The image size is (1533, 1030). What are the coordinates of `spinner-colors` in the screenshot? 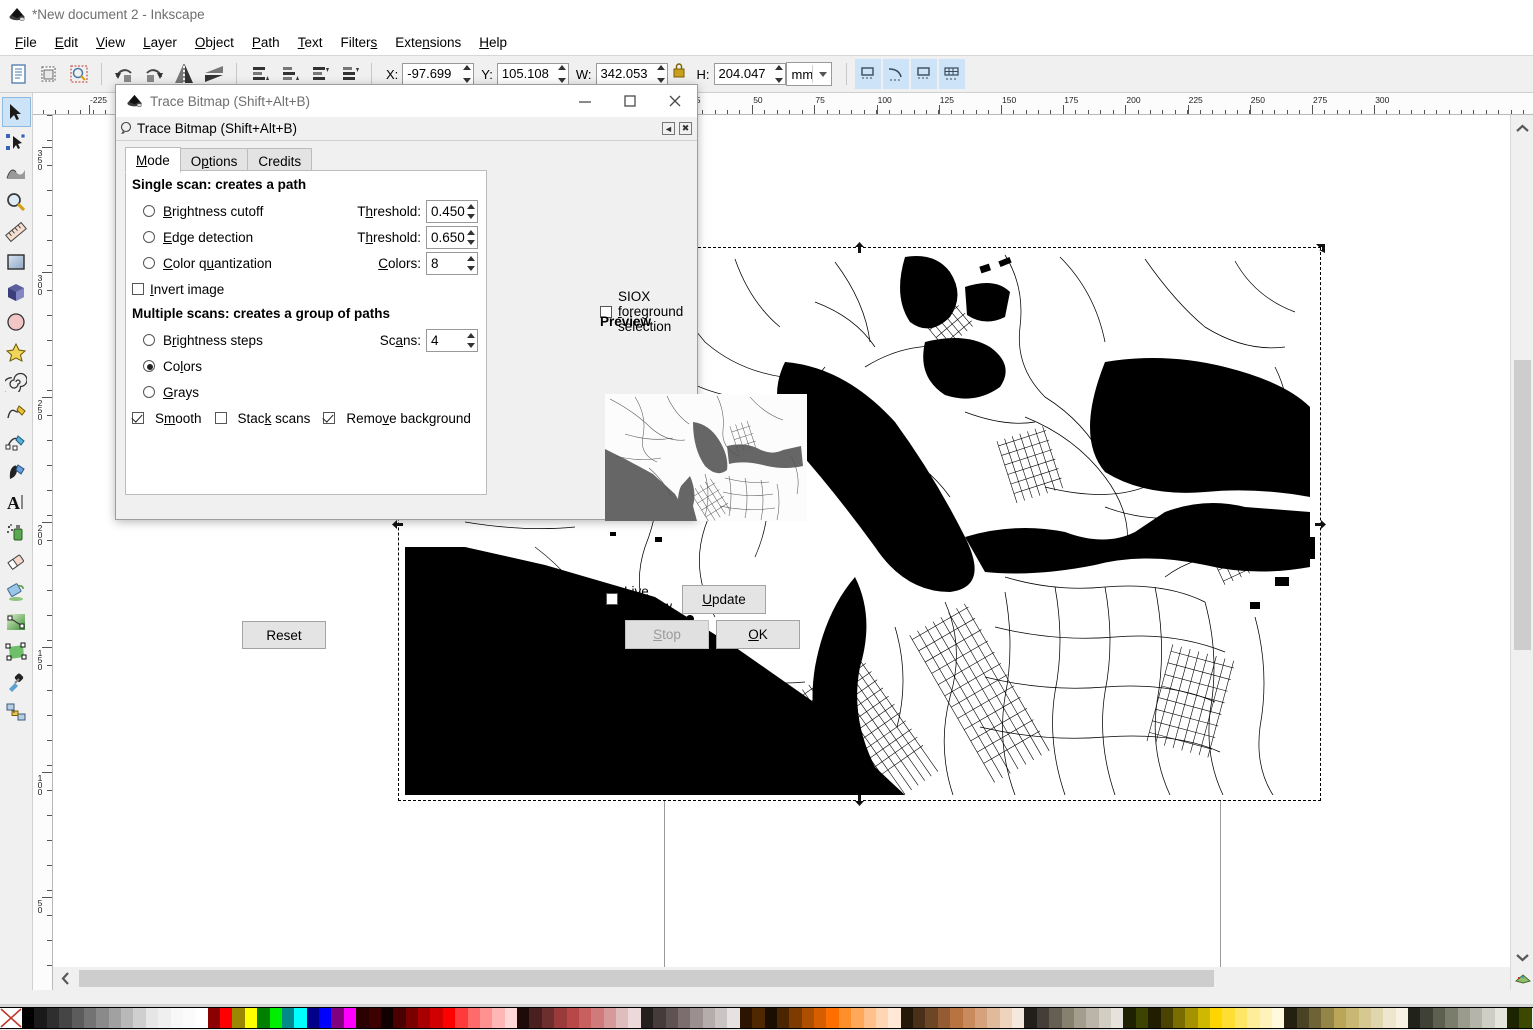 It's located at (470, 263).